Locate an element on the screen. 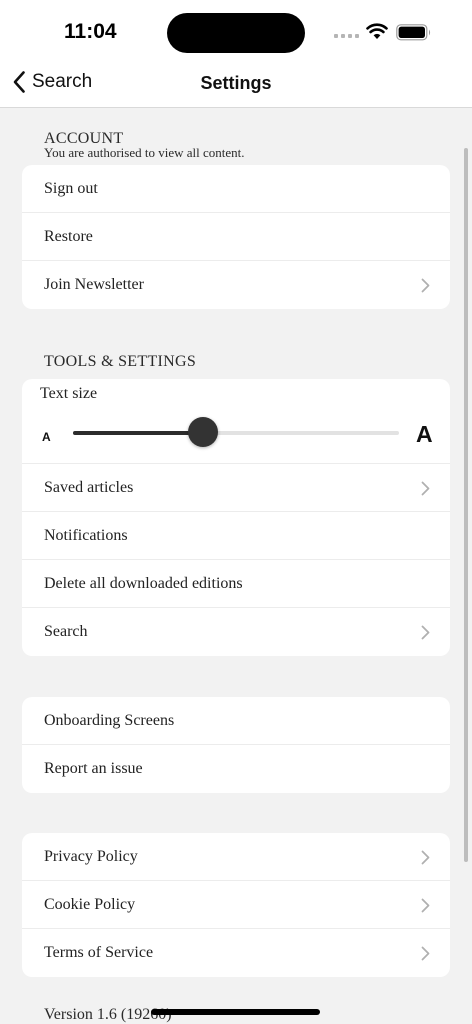 The height and width of the screenshot is (1024, 472). onboarding-screens-row: Onboarding Screens is located at coordinates (236, 721).